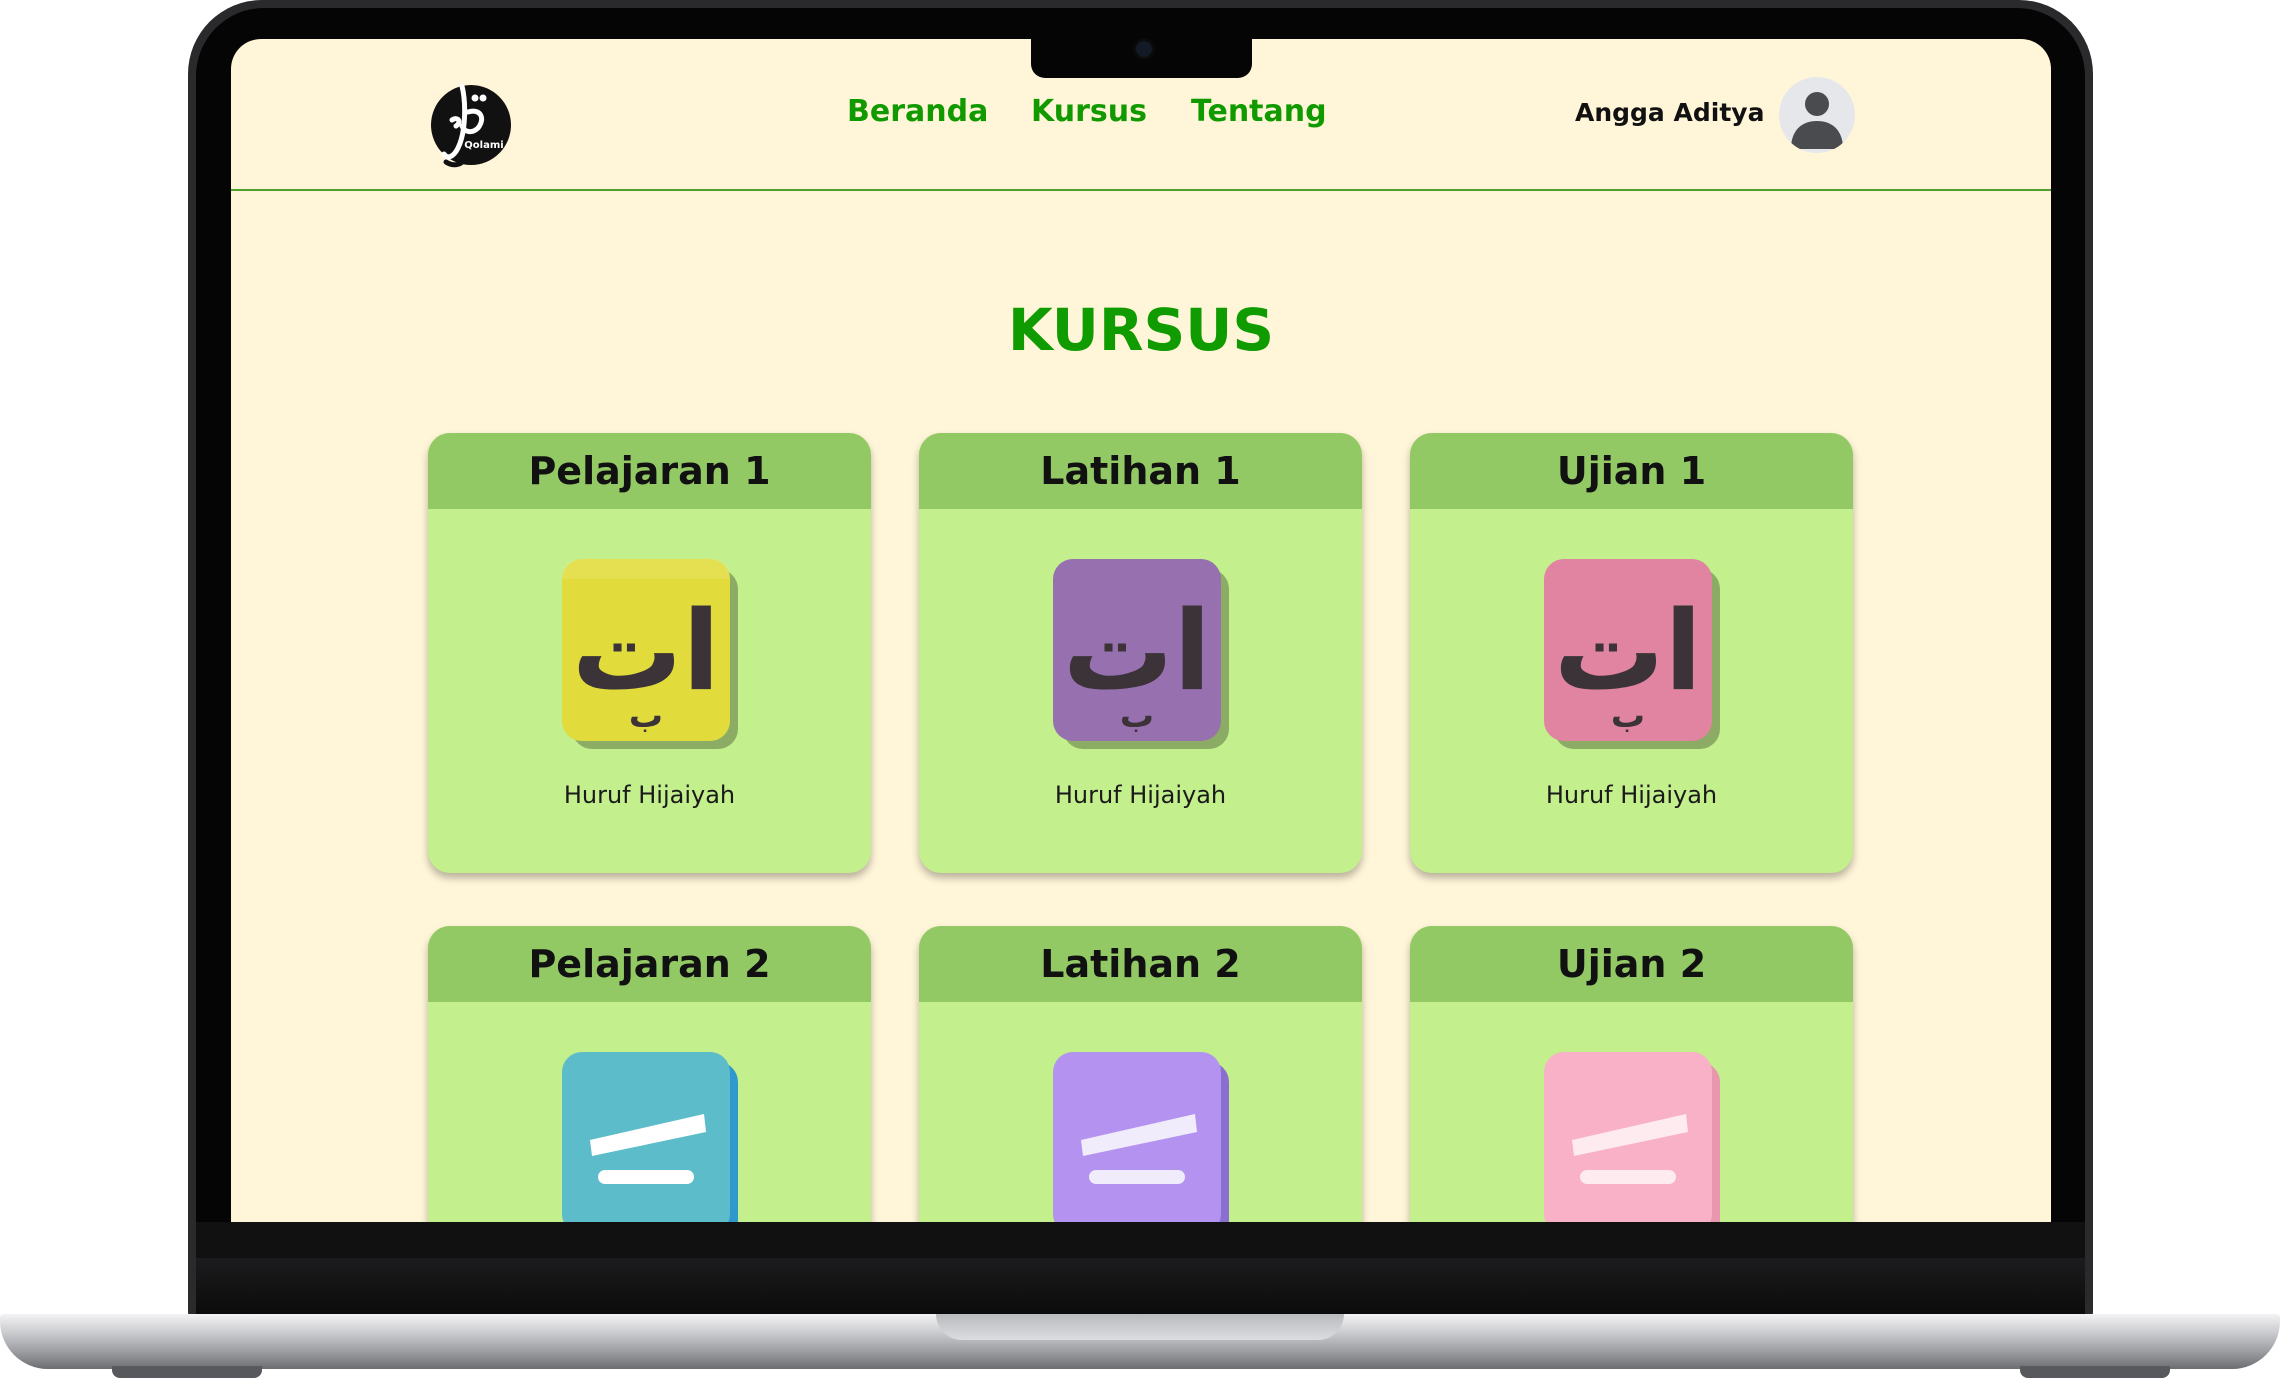  What do you see at coordinates (1817, 120) in the screenshot?
I see `user-avatar-icon` at bounding box center [1817, 120].